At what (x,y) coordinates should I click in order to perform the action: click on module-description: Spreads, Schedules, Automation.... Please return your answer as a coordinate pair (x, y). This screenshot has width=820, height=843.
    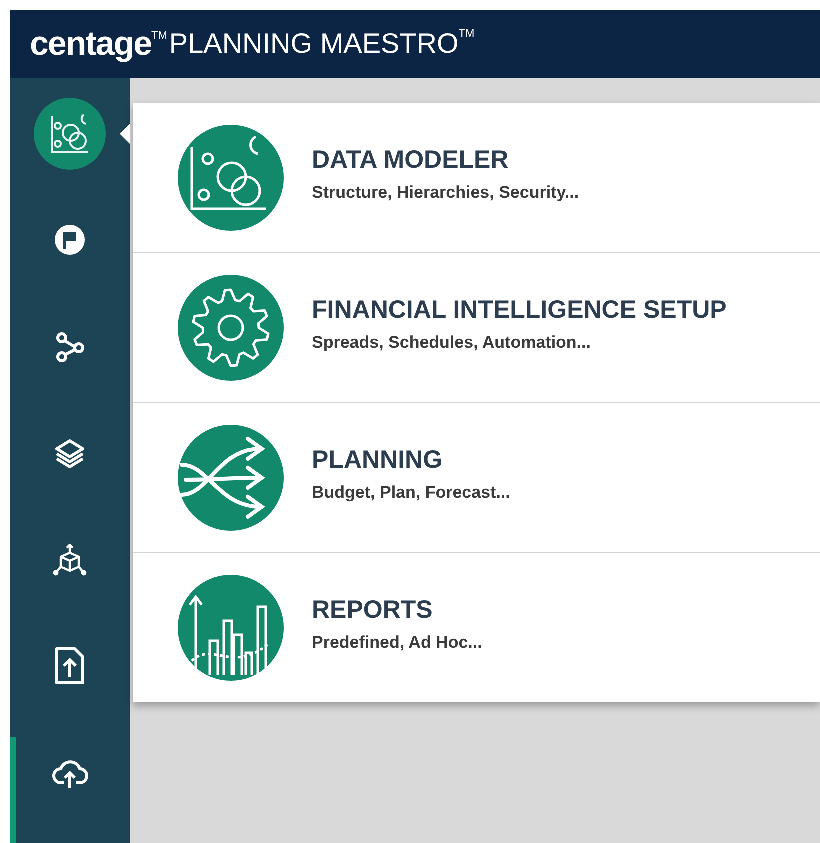
    Looking at the image, I should click on (452, 343).